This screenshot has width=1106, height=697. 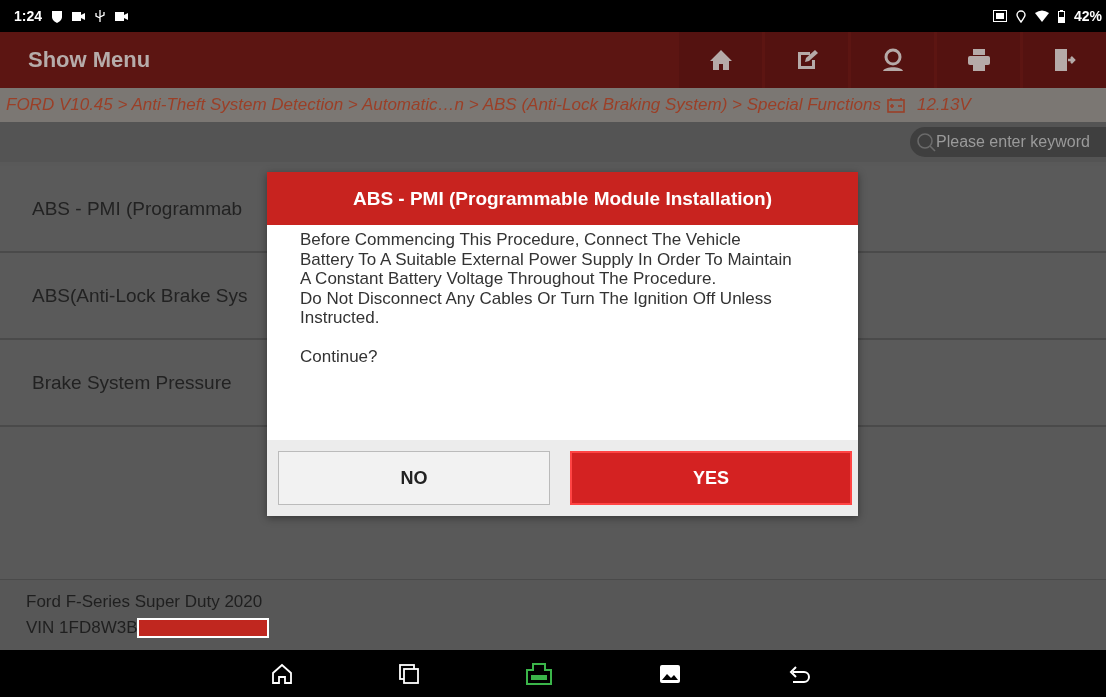 I want to click on print-button, so click(x=978, y=60).